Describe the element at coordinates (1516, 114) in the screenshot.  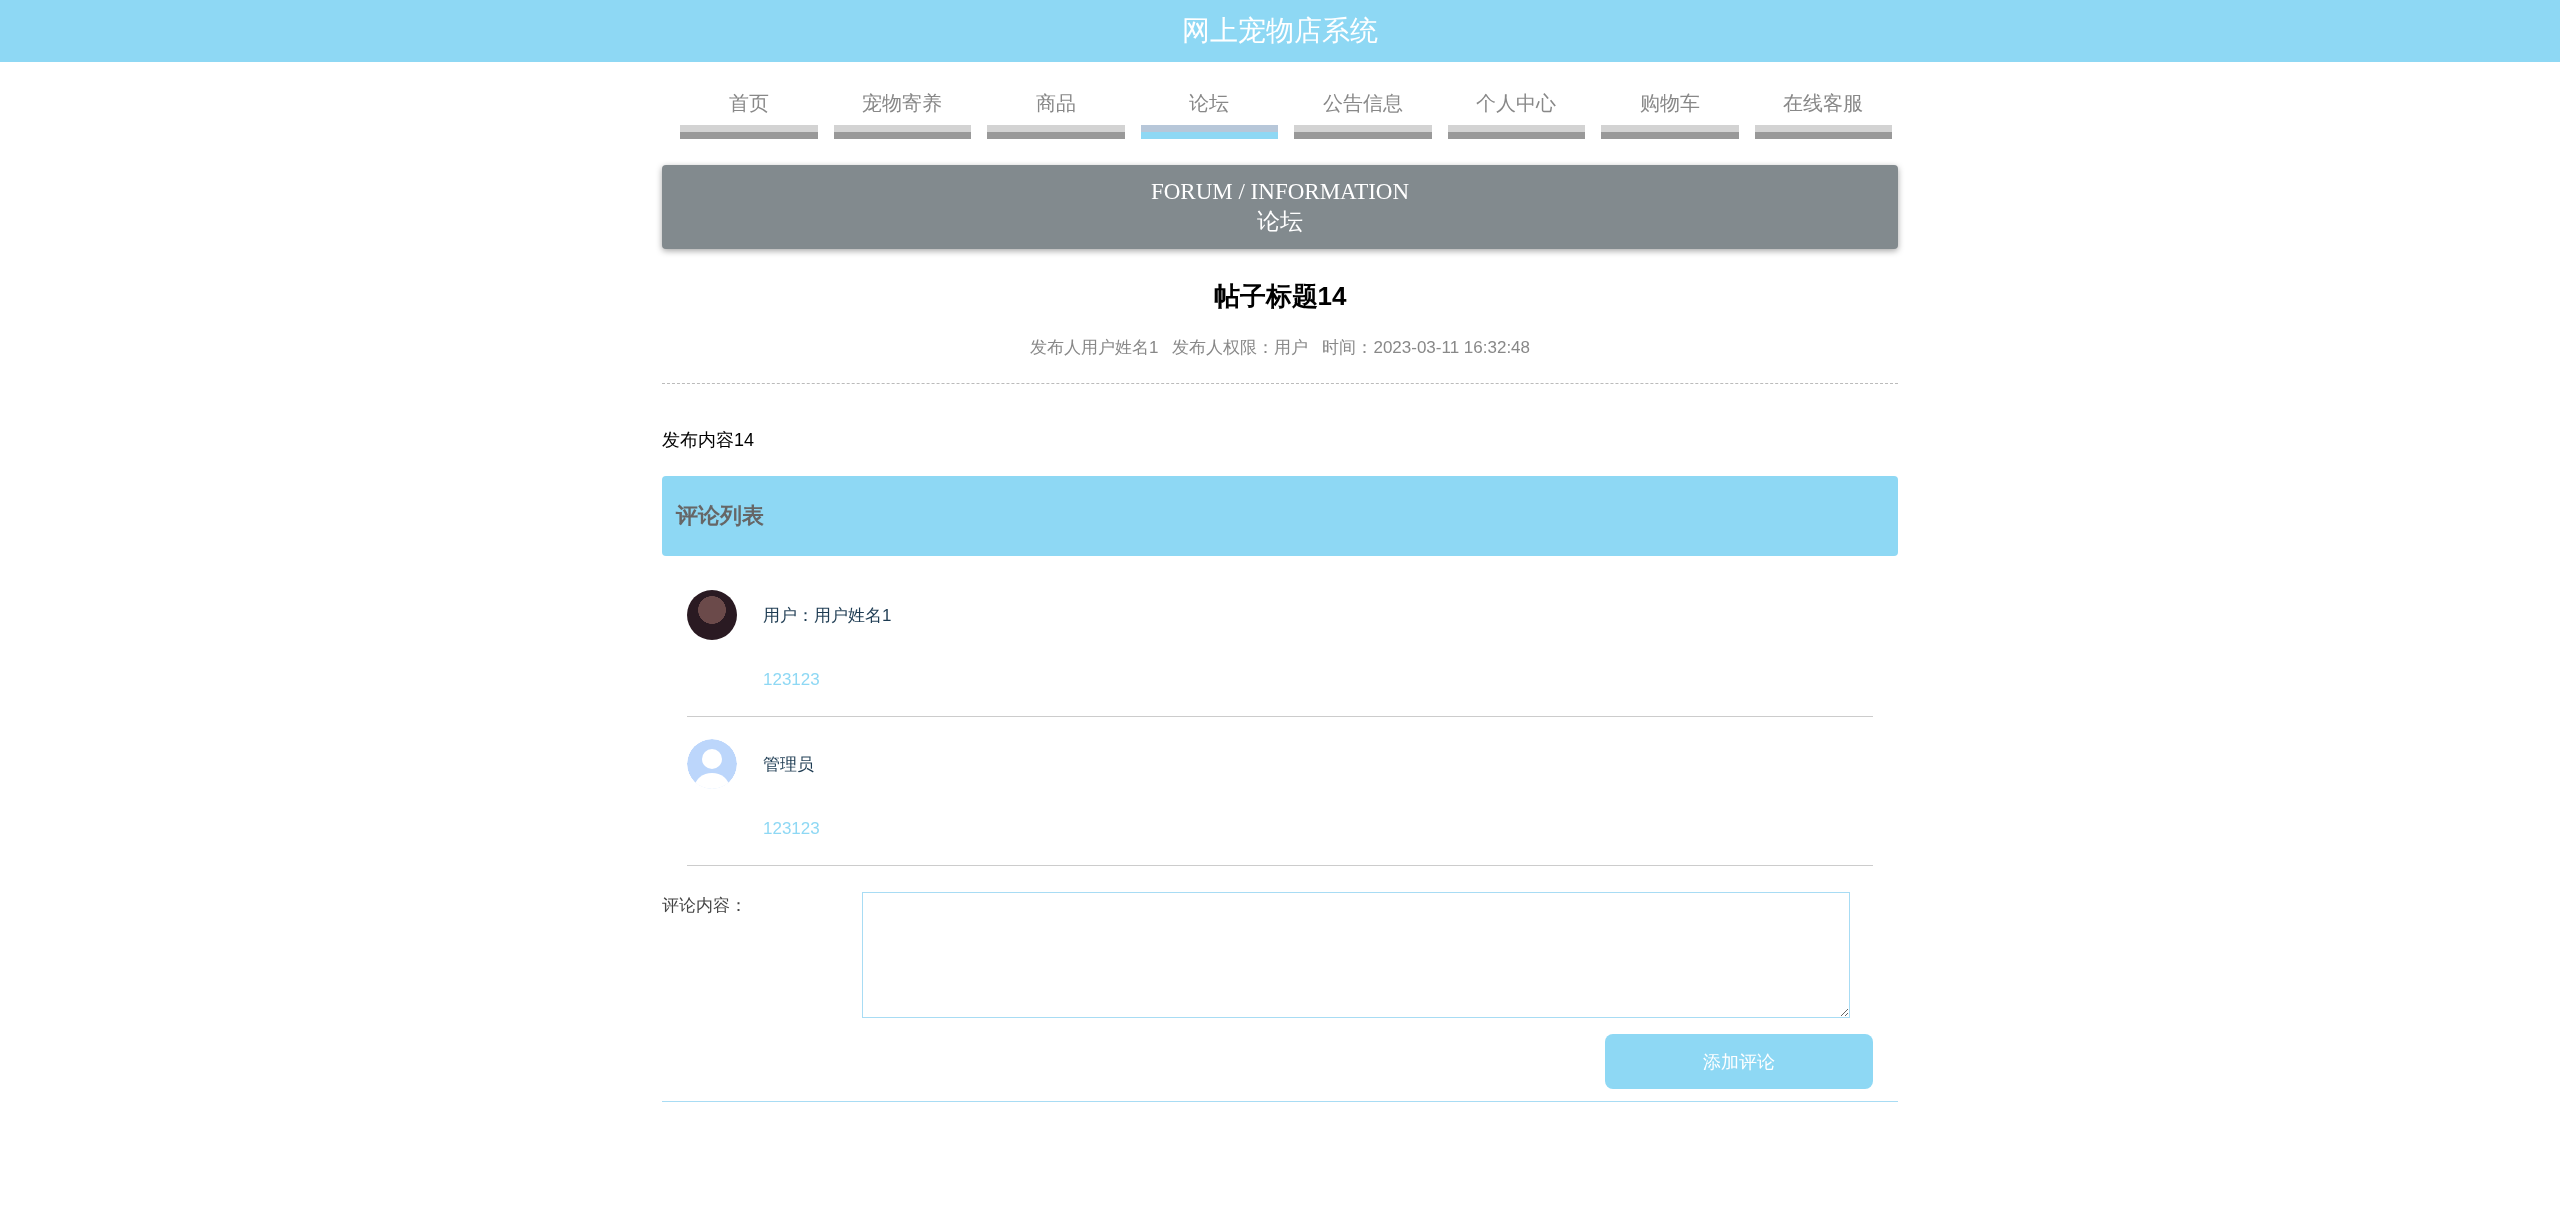
I see `nav-tab: 个人中心` at that location.